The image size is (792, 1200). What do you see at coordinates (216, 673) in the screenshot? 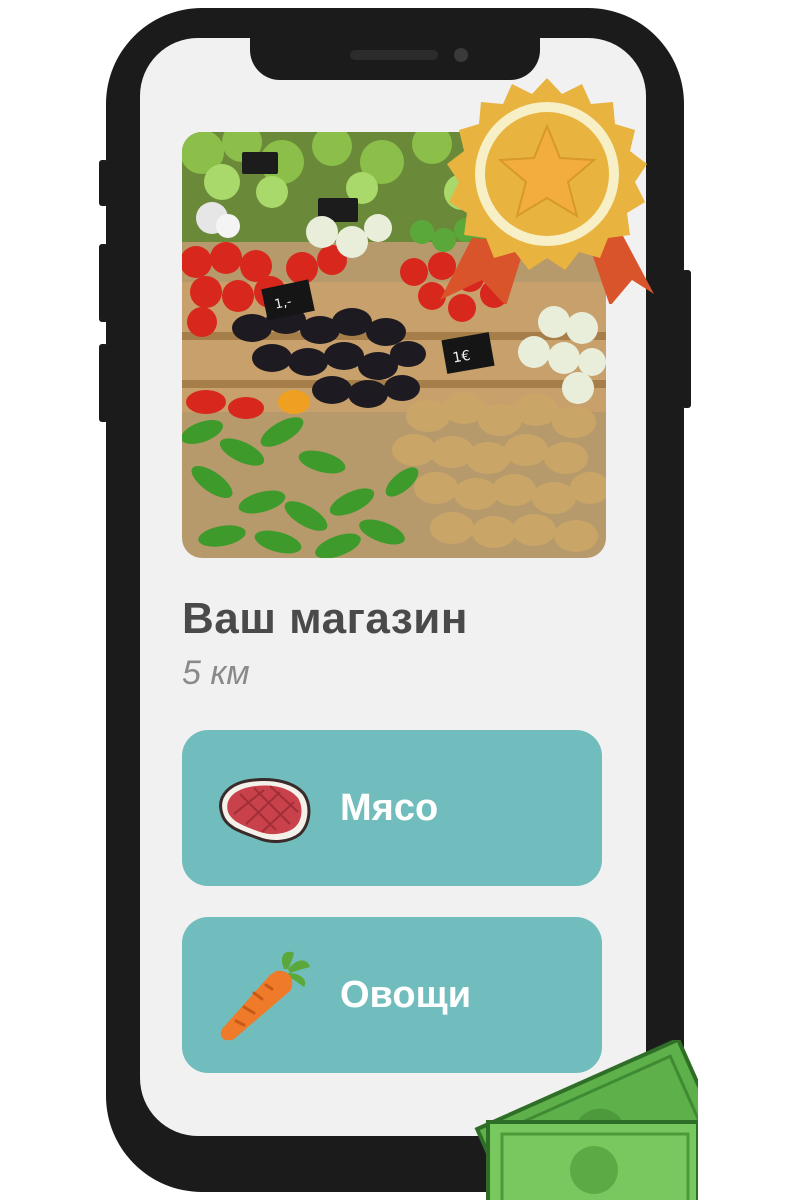
I see `store-distance: 5 км` at bounding box center [216, 673].